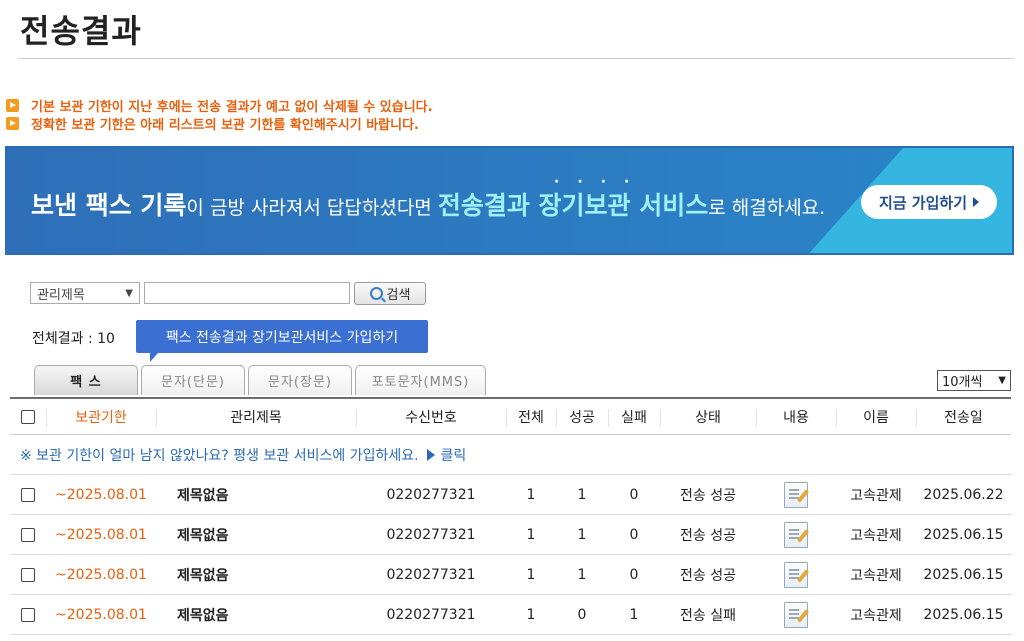  I want to click on header-checkbox-cell, so click(28, 416).